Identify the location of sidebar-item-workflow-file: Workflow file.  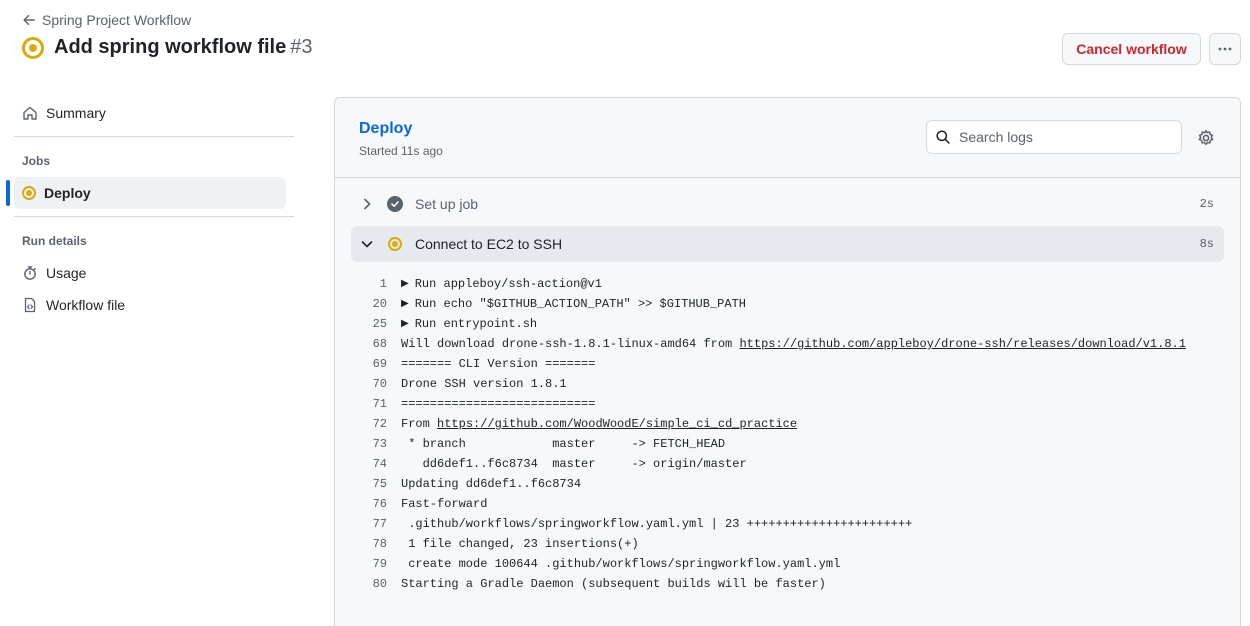
(150, 305).